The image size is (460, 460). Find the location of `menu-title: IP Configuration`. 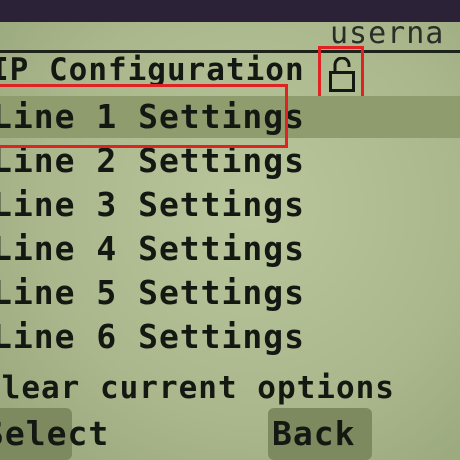

menu-title: IP Configuration is located at coordinates (152, 70).